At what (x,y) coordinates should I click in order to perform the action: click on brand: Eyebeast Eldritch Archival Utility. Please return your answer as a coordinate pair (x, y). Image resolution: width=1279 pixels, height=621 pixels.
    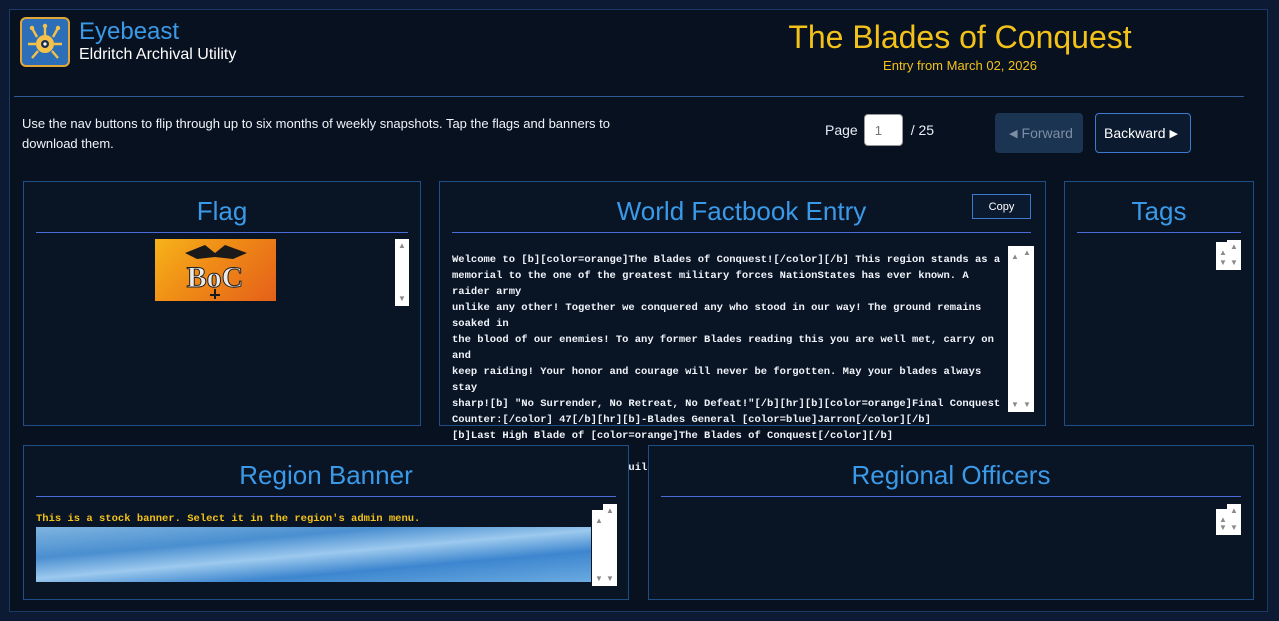
    Looking at the image, I should click on (128, 42).